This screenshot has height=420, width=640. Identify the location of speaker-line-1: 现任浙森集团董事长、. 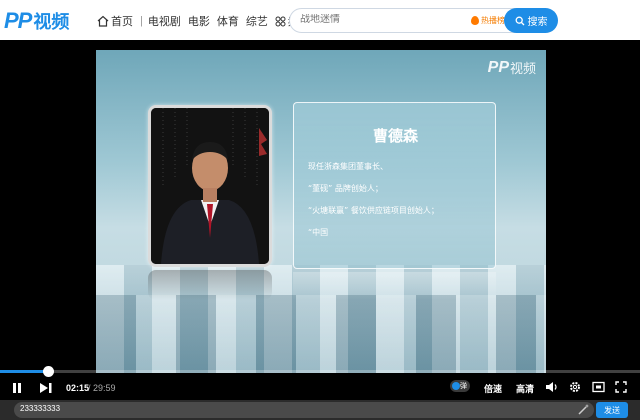
(348, 166).